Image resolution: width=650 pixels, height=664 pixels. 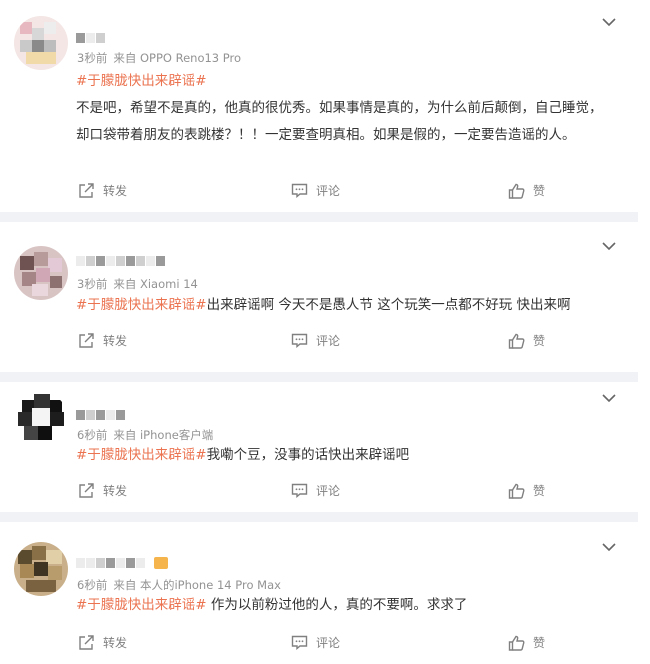 What do you see at coordinates (337, 605) in the screenshot?
I see `comment-text: 作为以前粉过他的人，真的不要啊。求求了` at bounding box center [337, 605].